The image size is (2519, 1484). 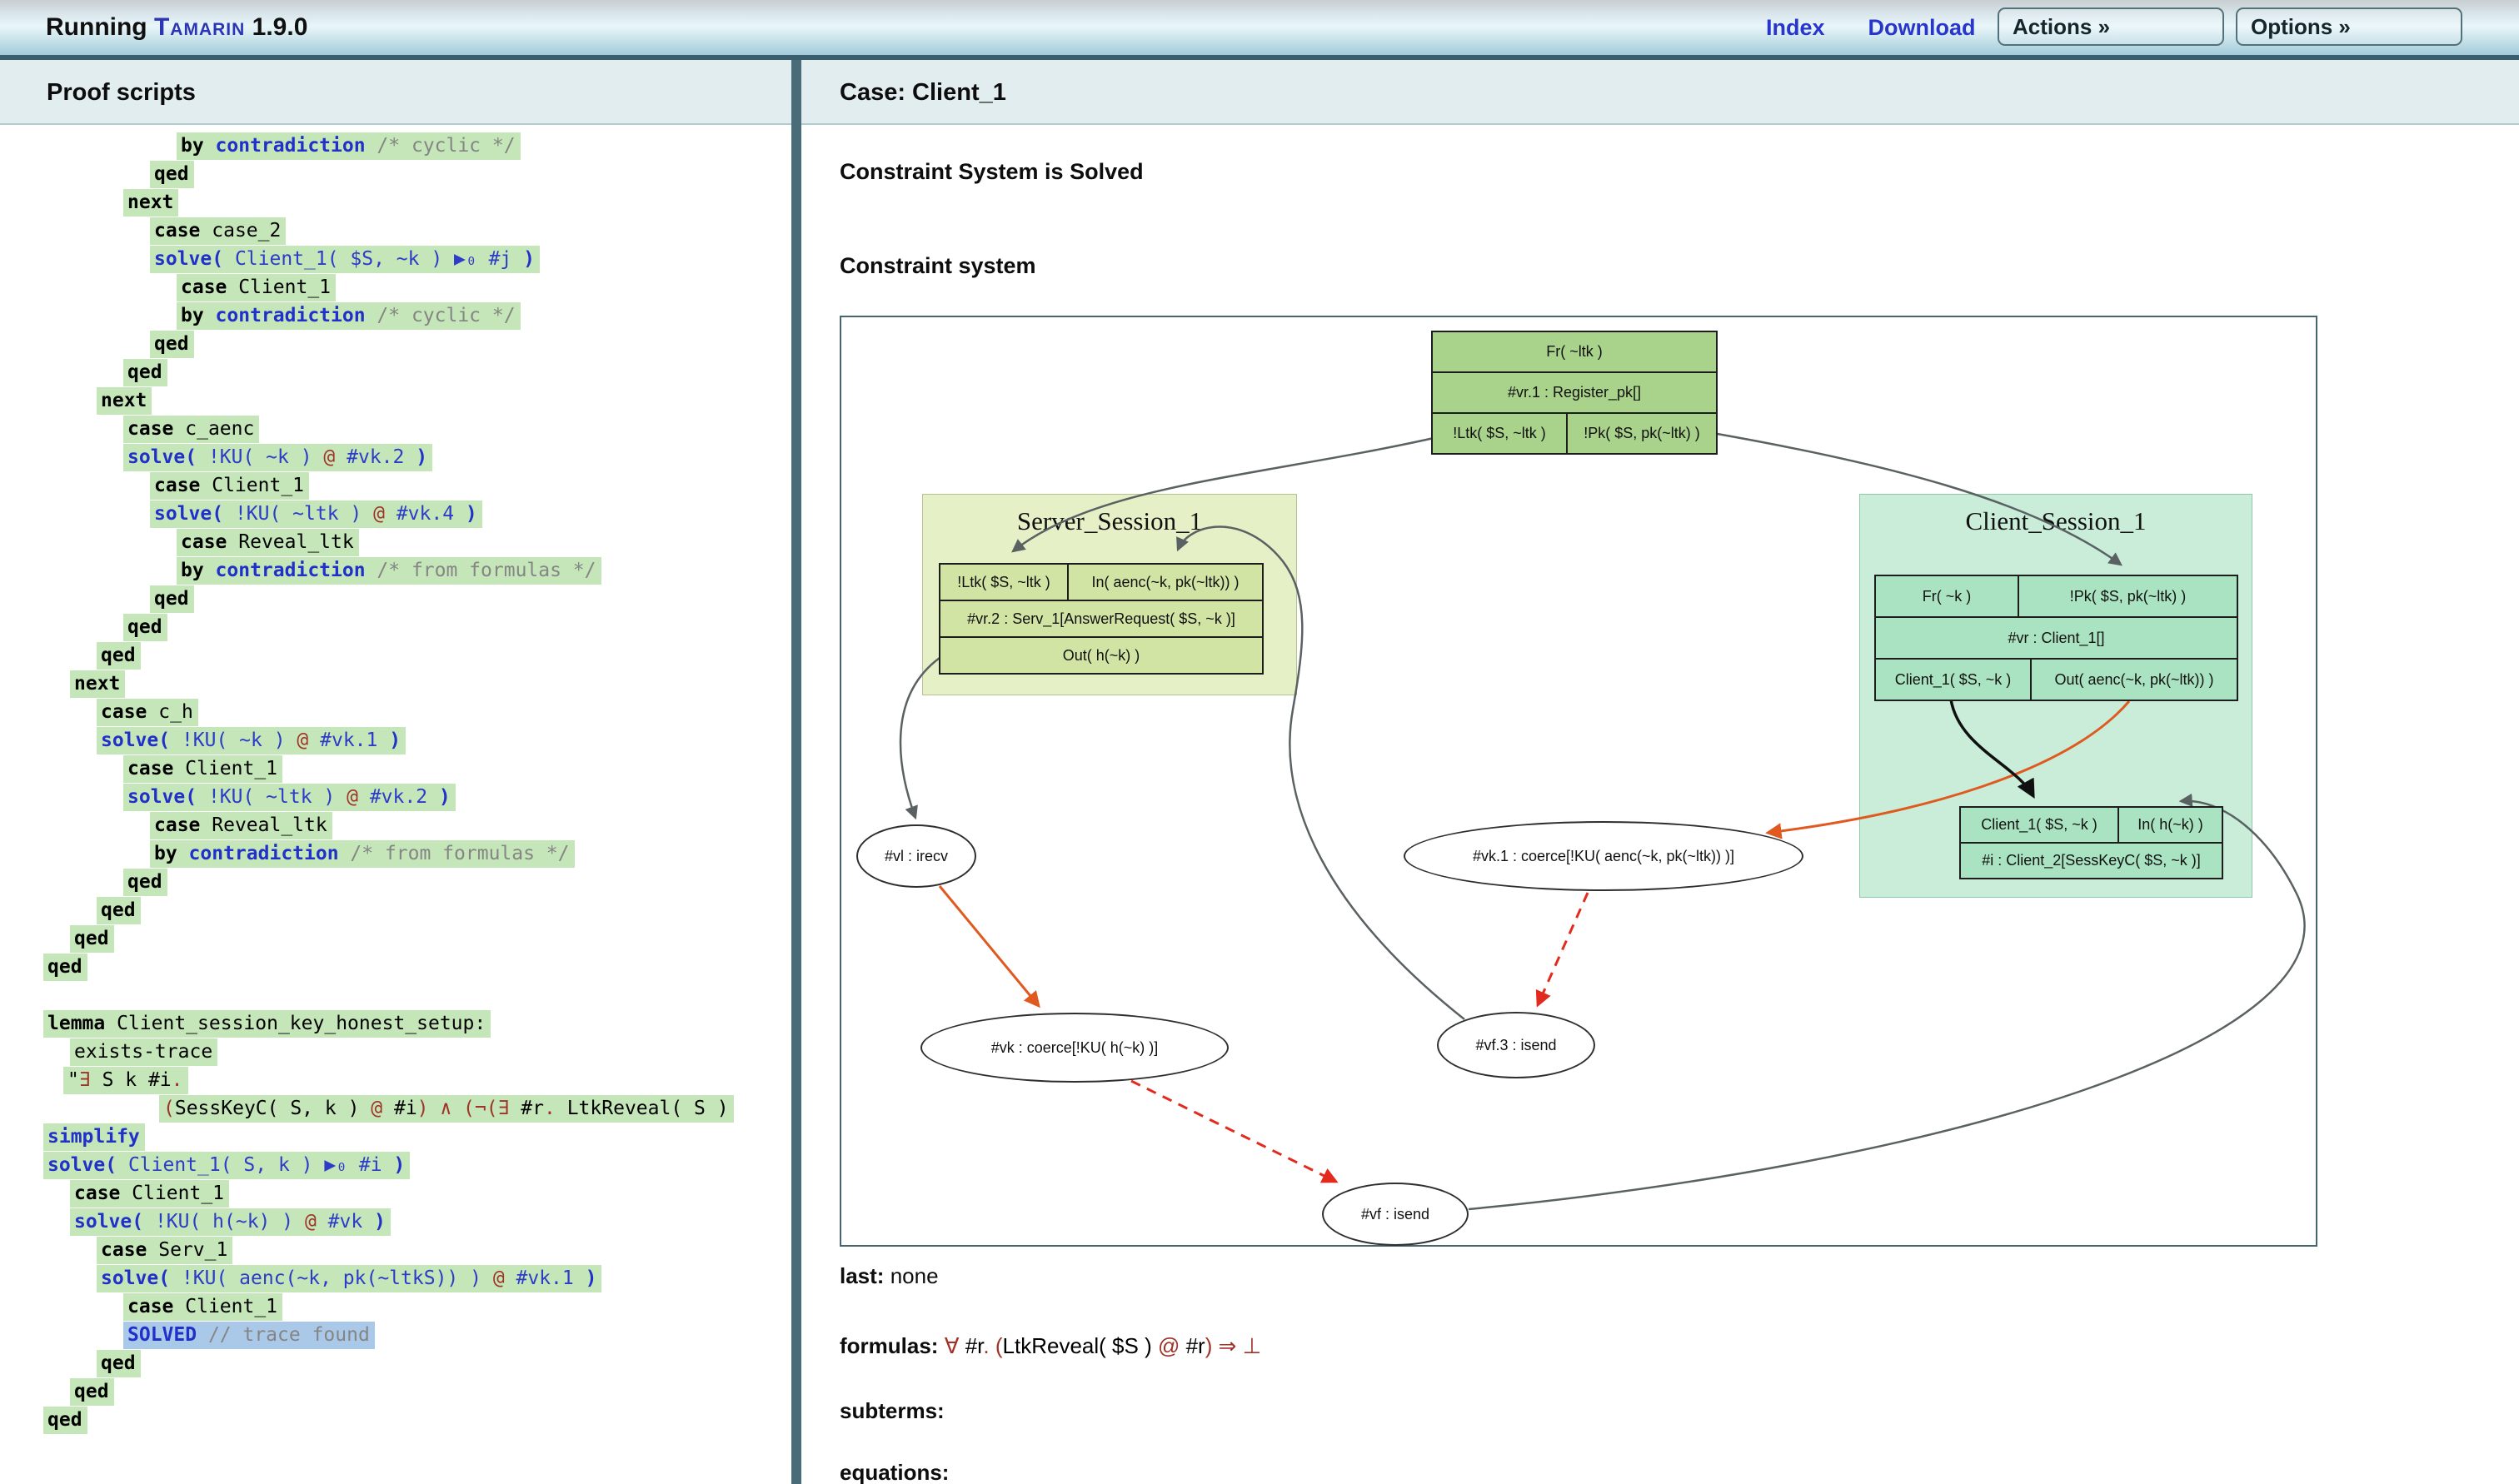 What do you see at coordinates (1795, 28) in the screenshot?
I see `nav-link-index: Index` at bounding box center [1795, 28].